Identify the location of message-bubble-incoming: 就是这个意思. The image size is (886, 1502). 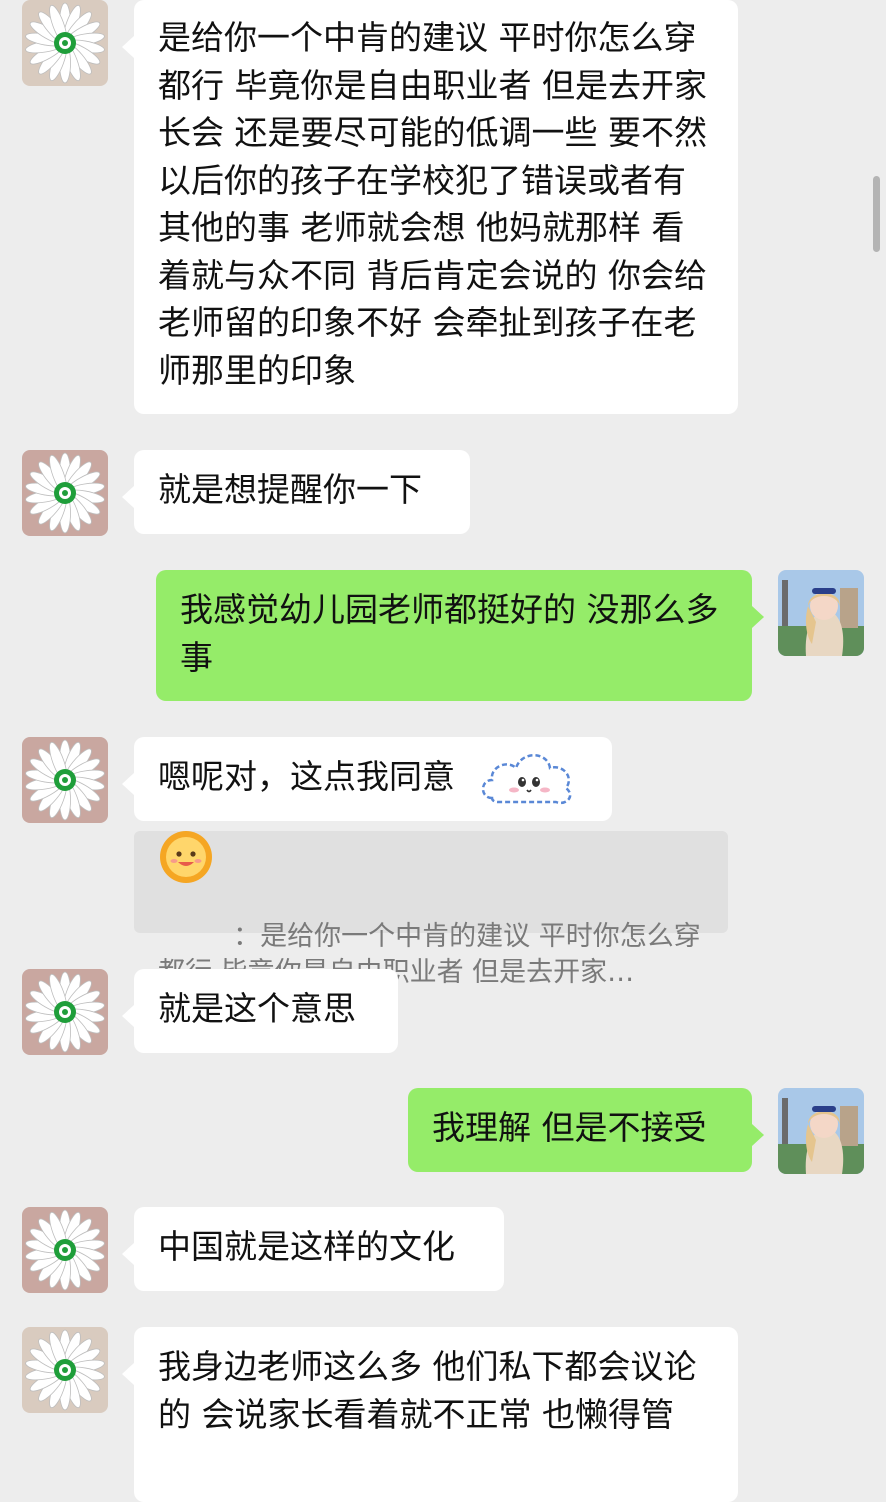
(260, 1011).